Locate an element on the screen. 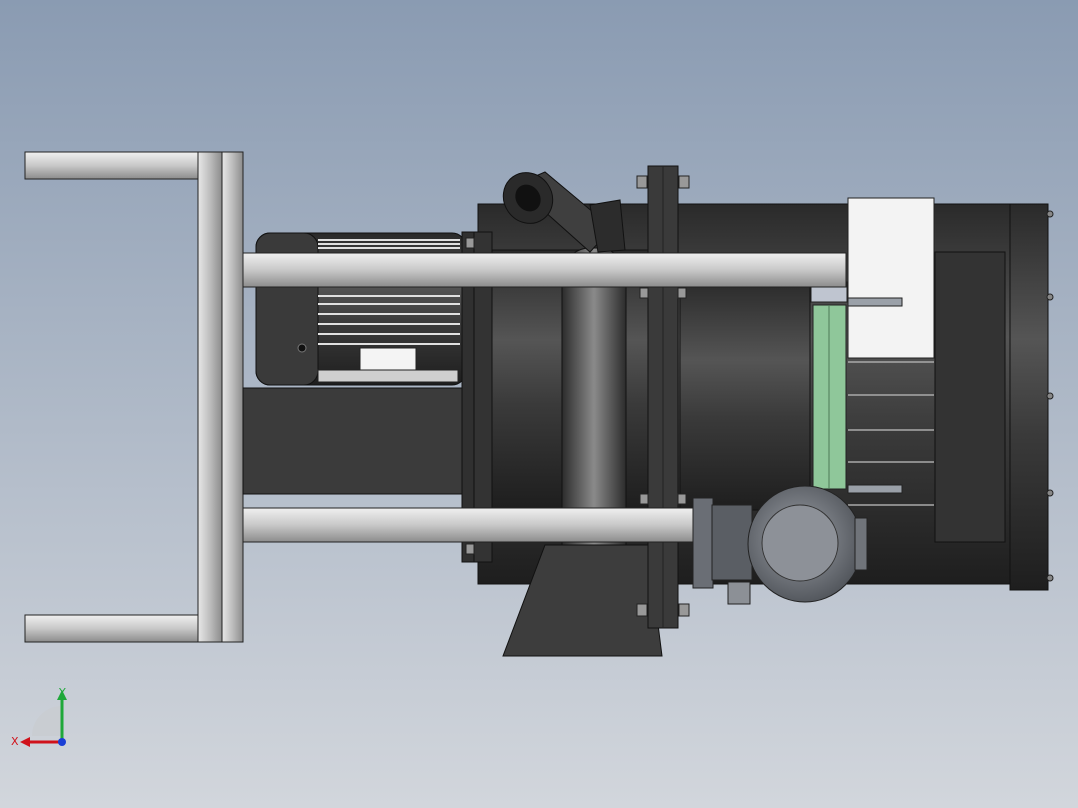 The width and height of the screenshot is (1078, 808). frame-arm-bottom is located at coordinates (112, 628).